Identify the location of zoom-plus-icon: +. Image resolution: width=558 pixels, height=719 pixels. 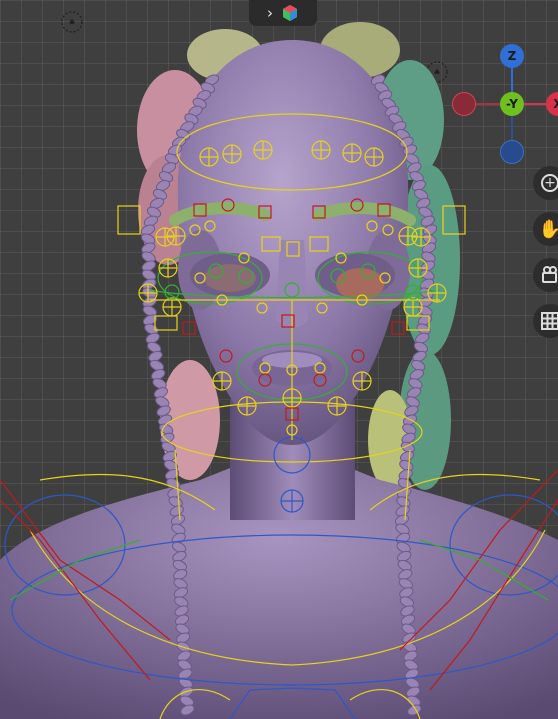
(549, 183).